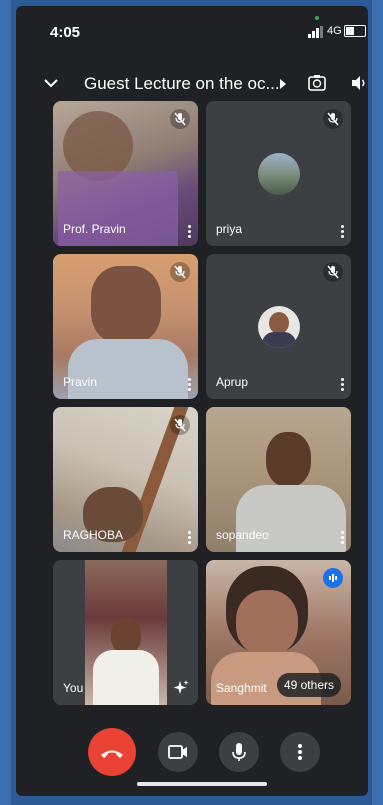 Image resolution: width=383 pixels, height=805 pixels. I want to click on end-call-icon, so click(112, 754).